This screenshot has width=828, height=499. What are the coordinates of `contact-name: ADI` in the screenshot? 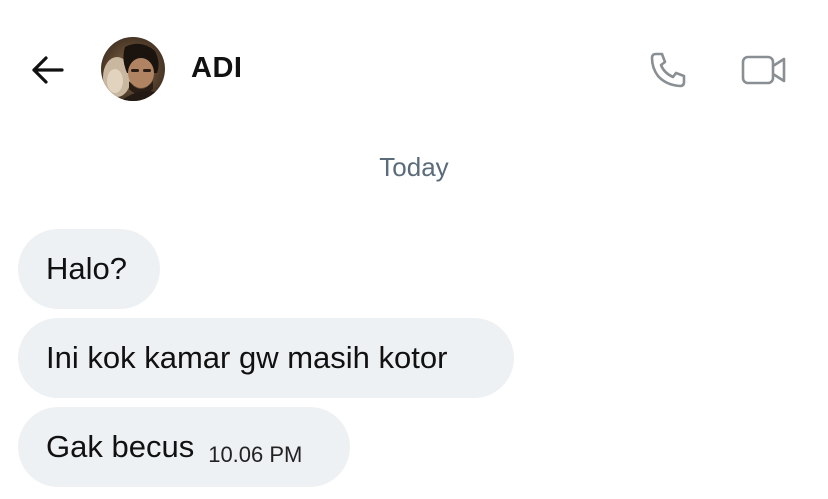 It's located at (216, 68).